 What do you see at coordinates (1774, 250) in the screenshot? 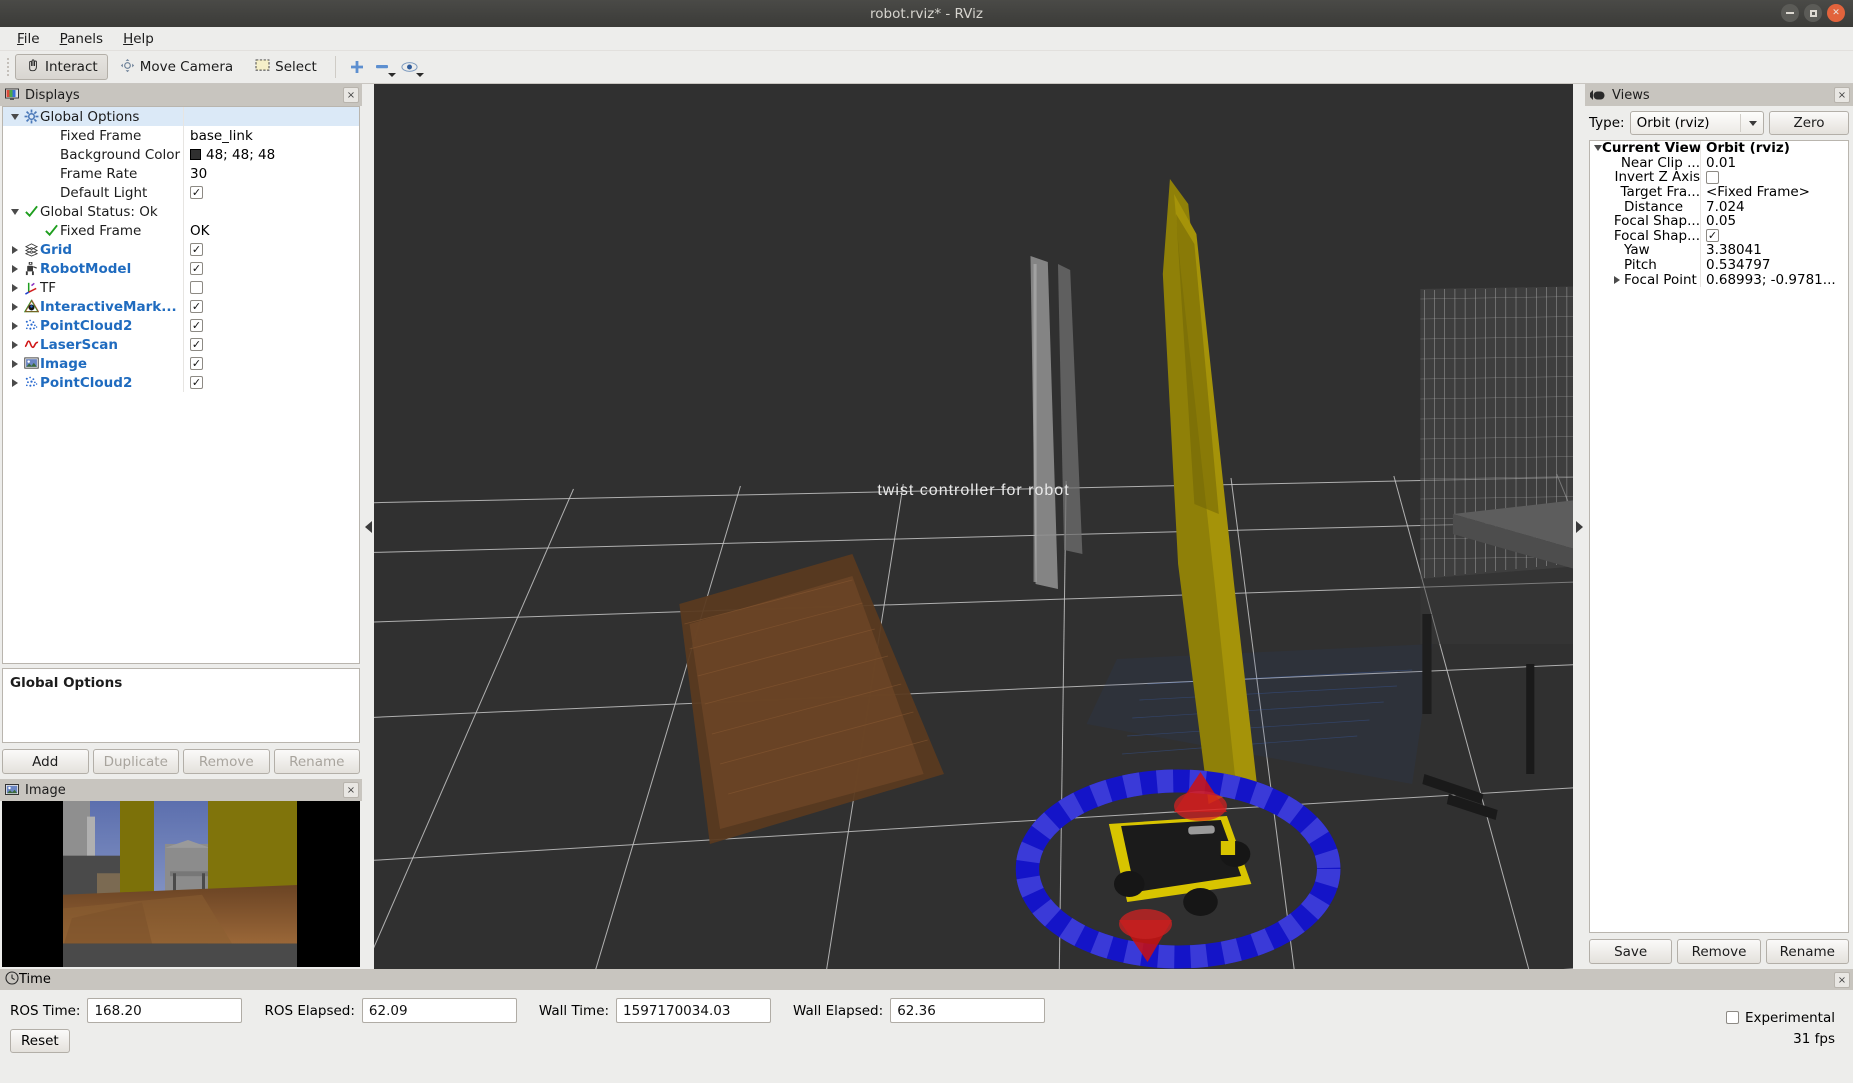
I see `views-value-cell: 3.38041` at bounding box center [1774, 250].